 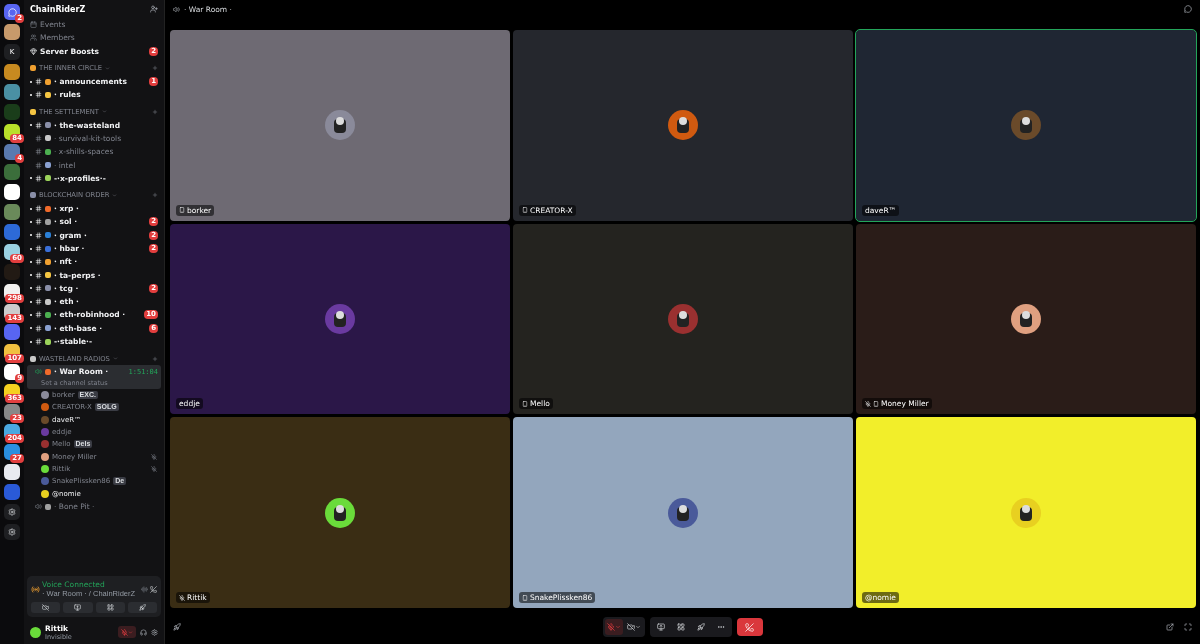 I want to click on signal-icon, so click(x=35, y=589).